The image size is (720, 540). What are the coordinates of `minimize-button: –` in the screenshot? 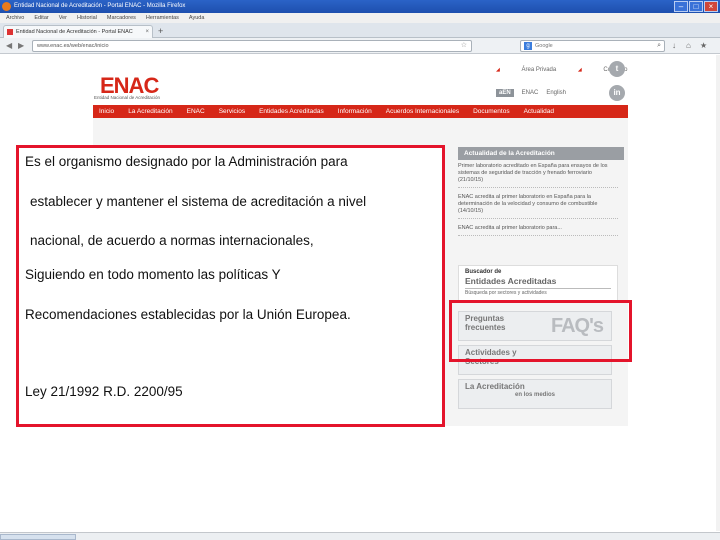 It's located at (681, 6).